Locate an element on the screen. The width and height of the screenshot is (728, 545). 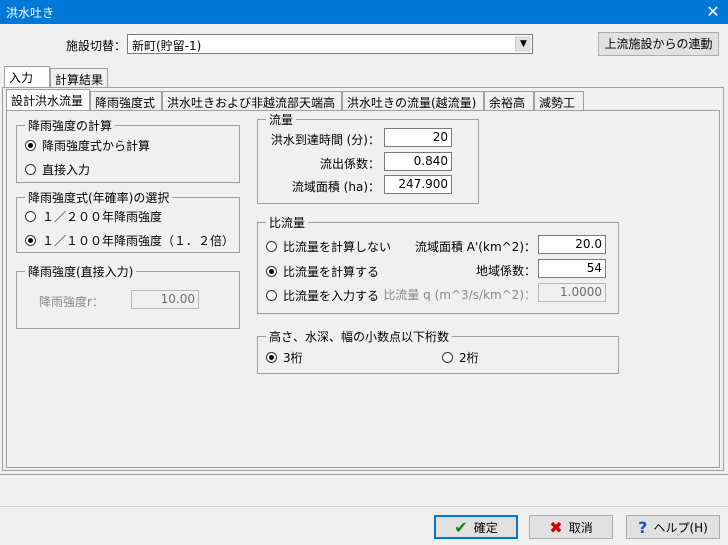
radio-rain-from-formula: 降雨強度式から計算 is located at coordinates (87, 145).